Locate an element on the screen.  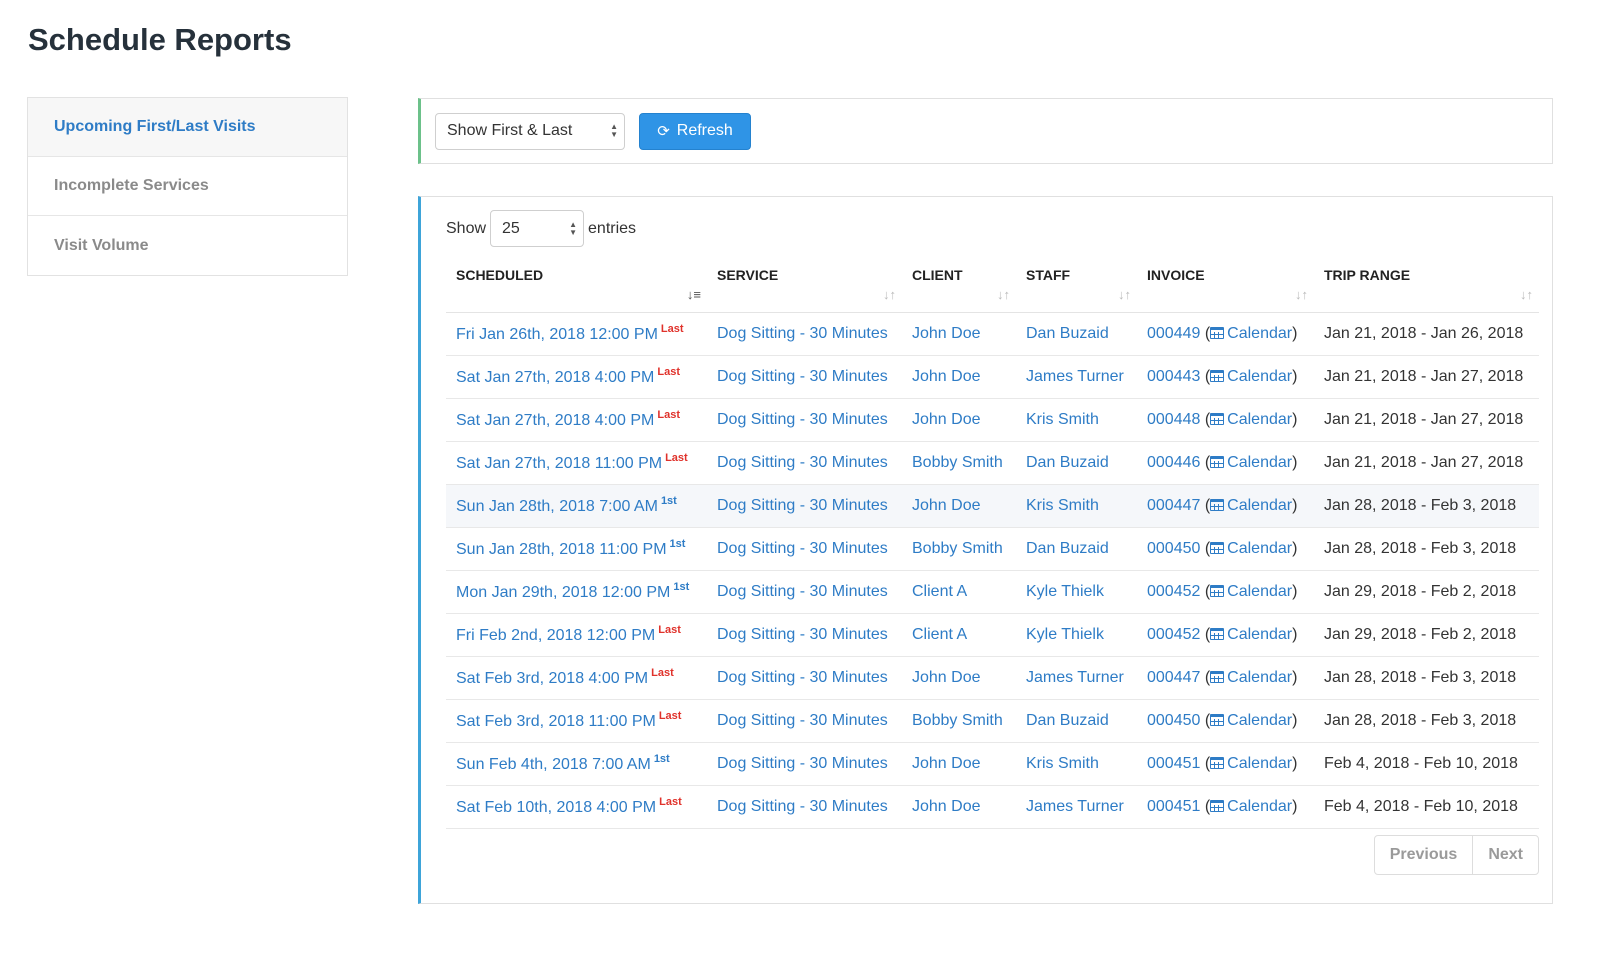
scheduled-cell: Sat Feb 10th, 2018 4:00 PM Last is located at coordinates (576, 807).